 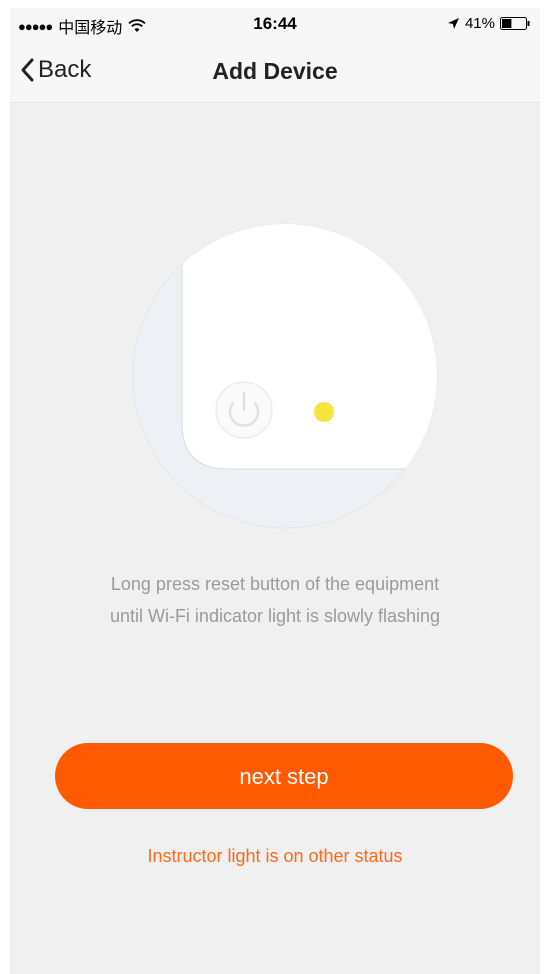 What do you see at coordinates (275, 584) in the screenshot?
I see `instruction-line-1: Long press reset button of the equipment` at bounding box center [275, 584].